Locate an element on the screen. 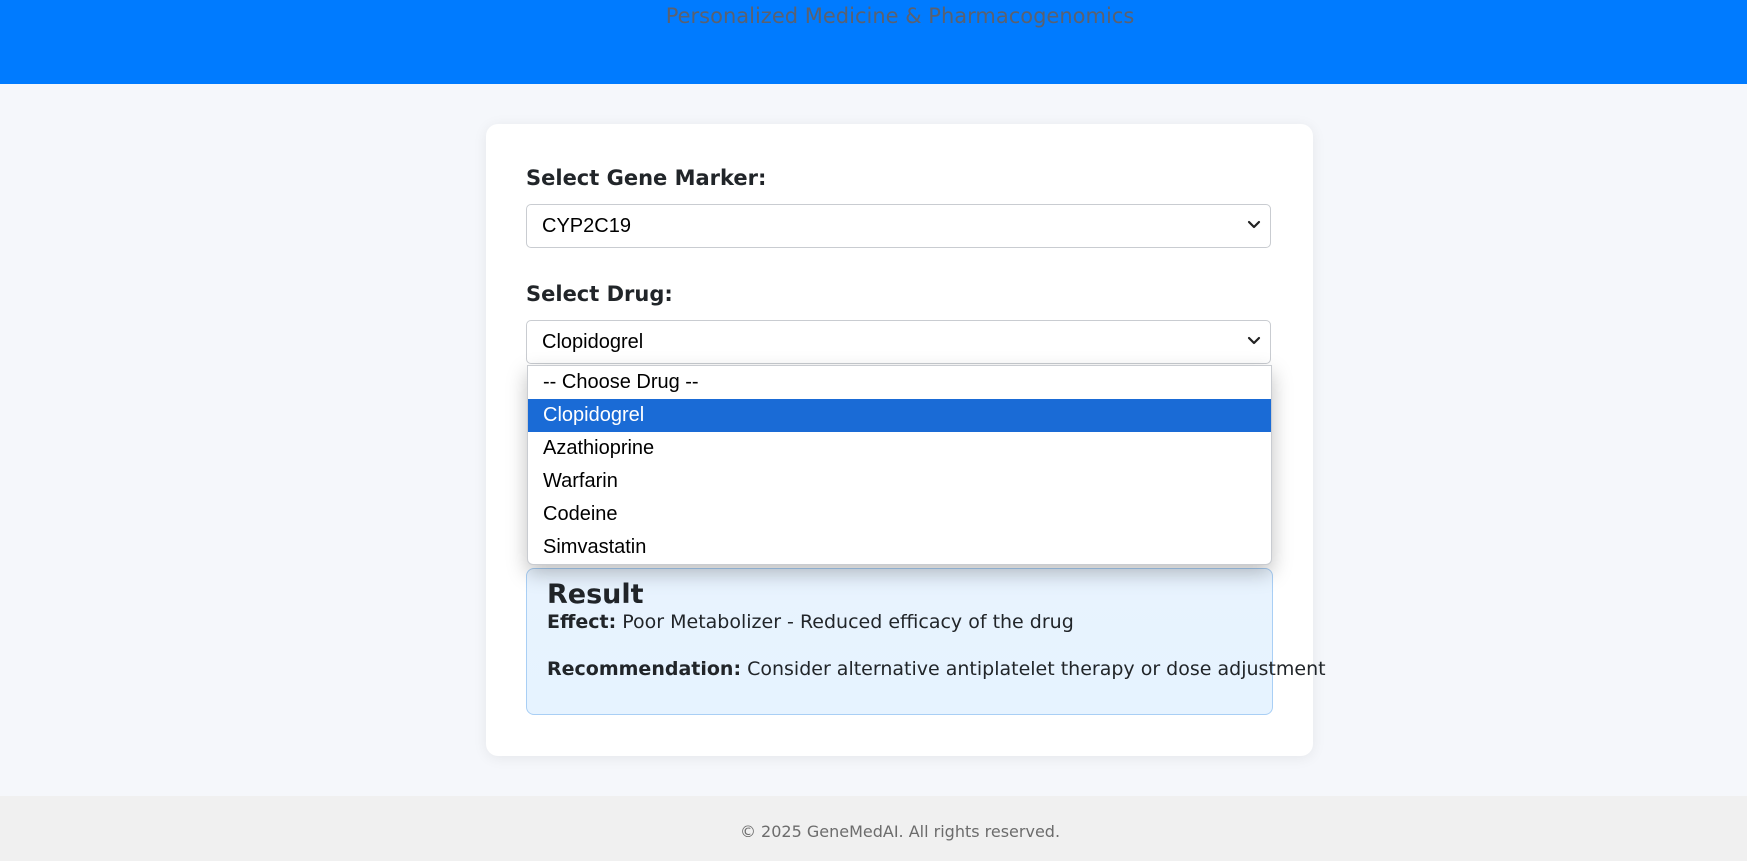  drug-option: -- Choose Drug -- is located at coordinates (899, 382).